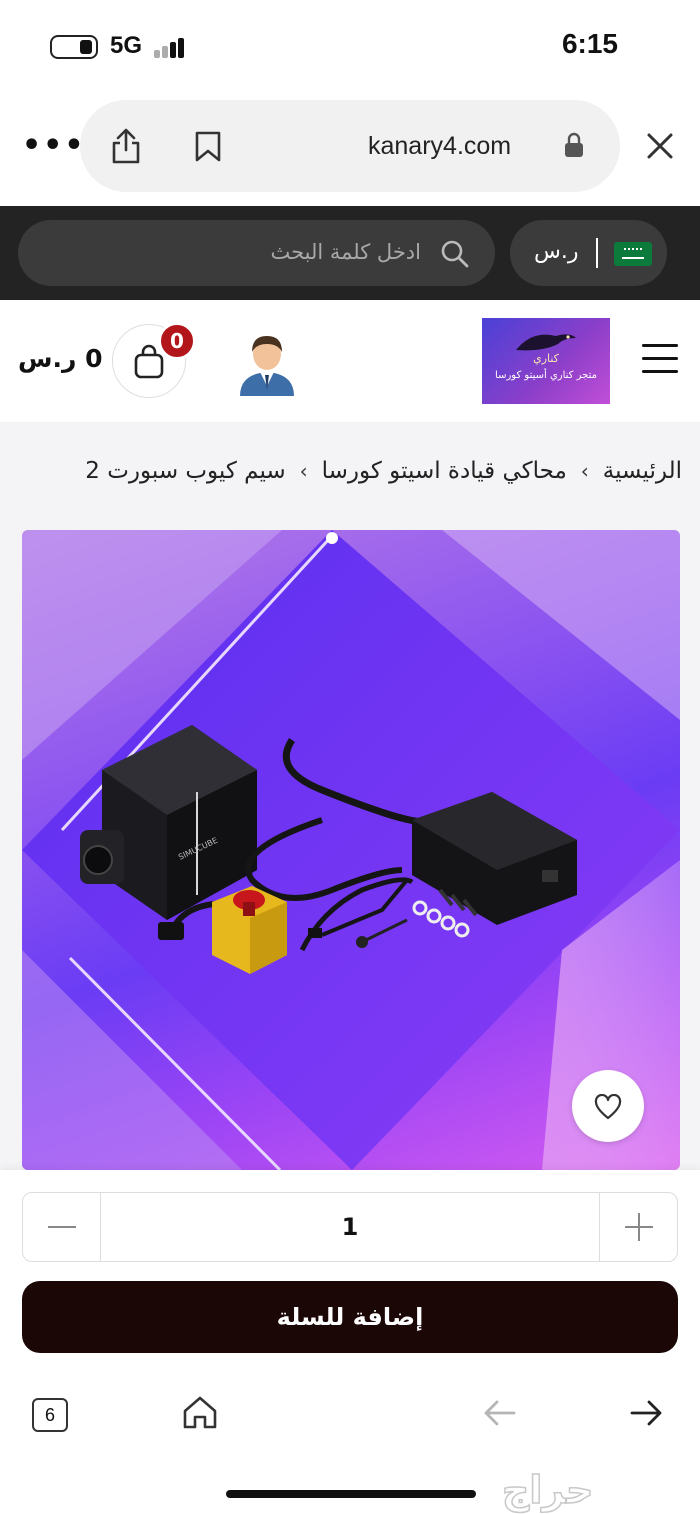 This screenshot has width=700, height=1514. I want to click on site-header: 0 ر.س 0 كناري متجر كناري أسيتو كورسا, so click(350, 361).